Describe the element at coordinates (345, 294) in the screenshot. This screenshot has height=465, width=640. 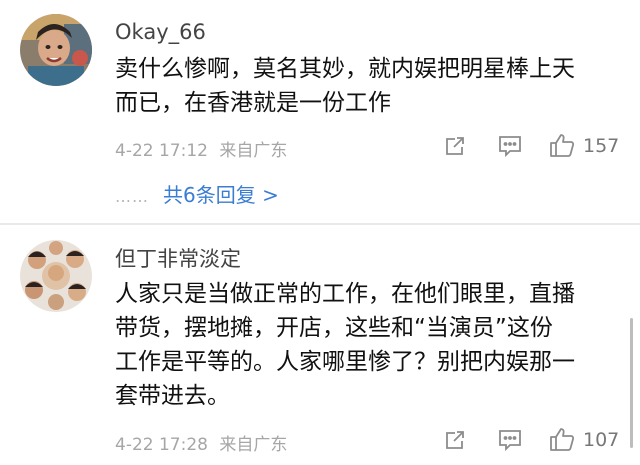
I see `comment-text-line: 人家只是当做正常的工作，在他们眼里，直播` at that location.